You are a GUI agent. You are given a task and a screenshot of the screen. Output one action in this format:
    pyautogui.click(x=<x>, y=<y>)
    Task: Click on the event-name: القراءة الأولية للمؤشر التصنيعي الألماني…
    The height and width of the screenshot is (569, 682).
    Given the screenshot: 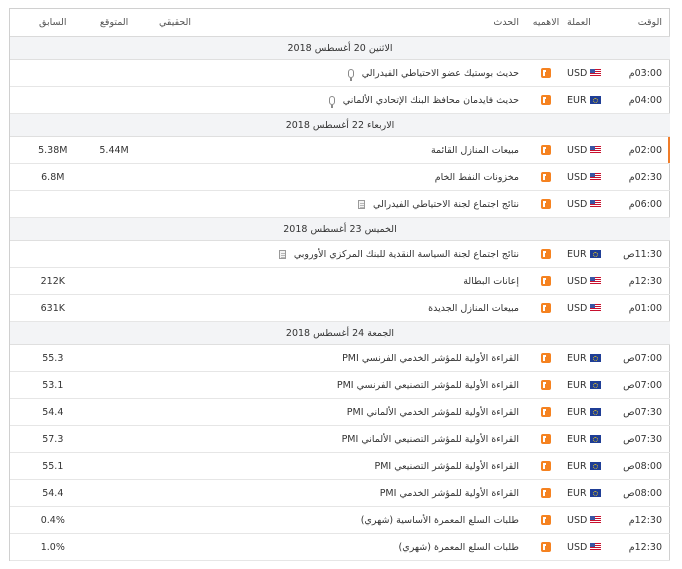 What is the action you would take?
    pyautogui.click(x=430, y=439)
    